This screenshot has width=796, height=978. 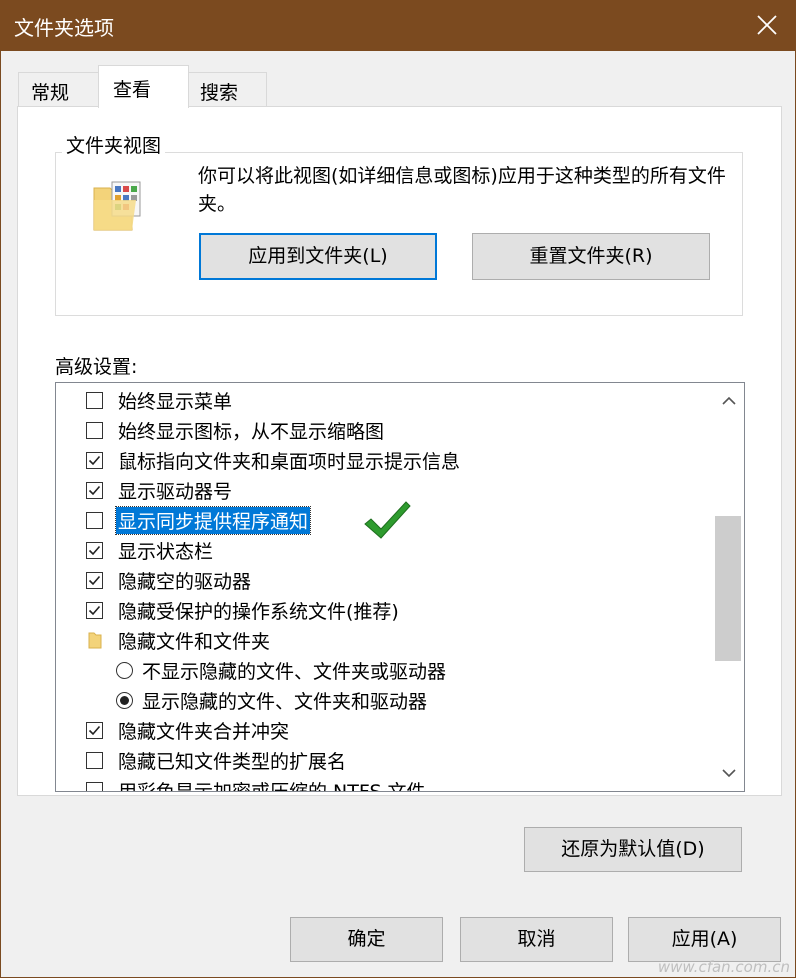 What do you see at coordinates (232, 762) in the screenshot?
I see `list-item-label: 隐藏已知文件类型的扩展名` at bounding box center [232, 762].